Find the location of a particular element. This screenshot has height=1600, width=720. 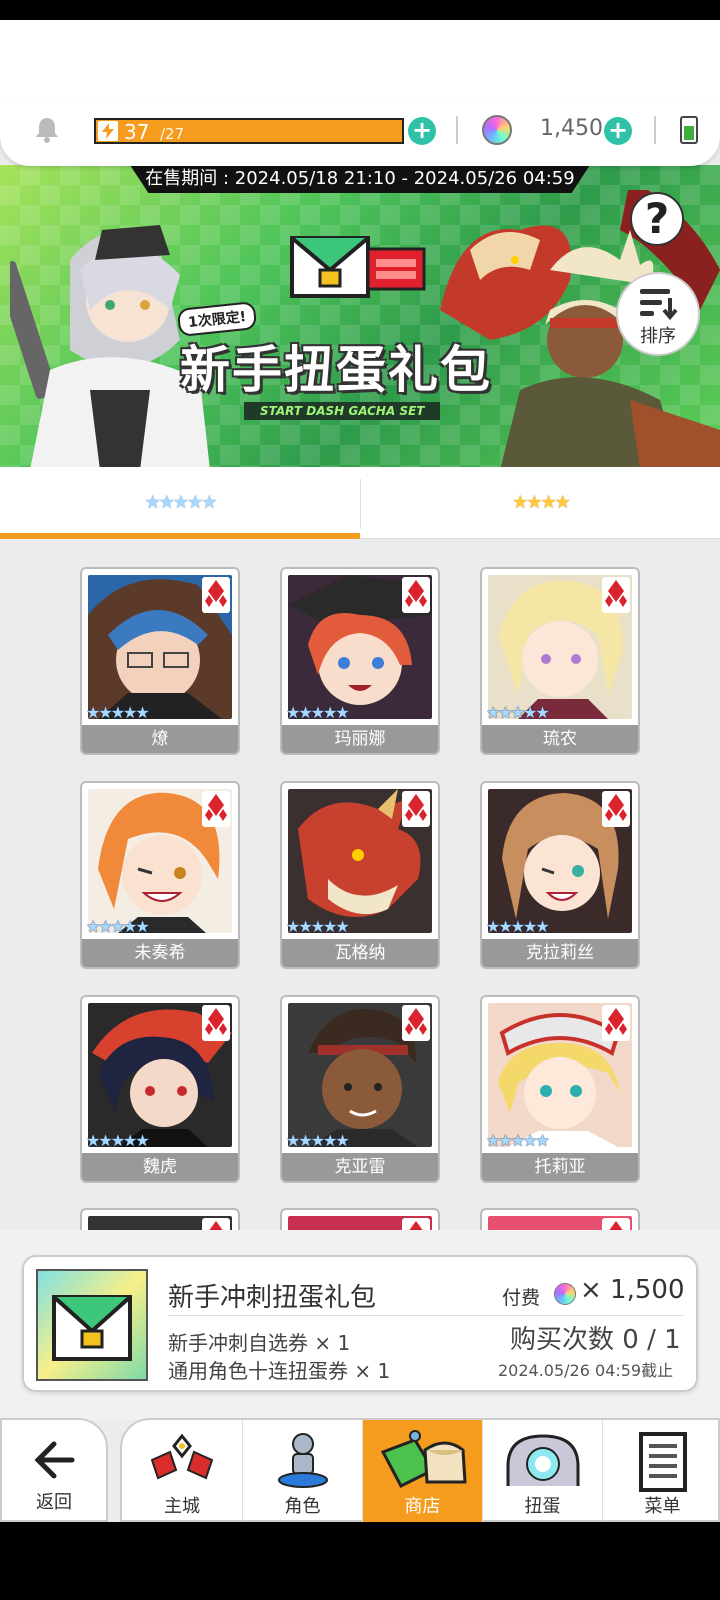

menu-list-icon is located at coordinates (662, 1462).